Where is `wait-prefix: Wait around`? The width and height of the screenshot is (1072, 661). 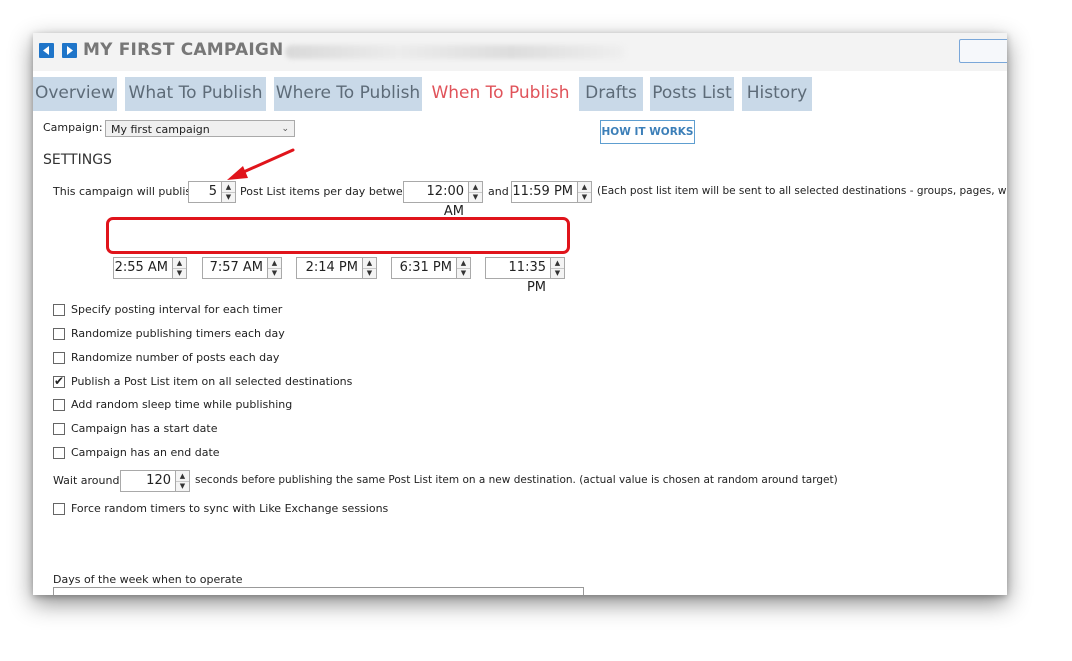 wait-prefix: Wait around is located at coordinates (86, 480).